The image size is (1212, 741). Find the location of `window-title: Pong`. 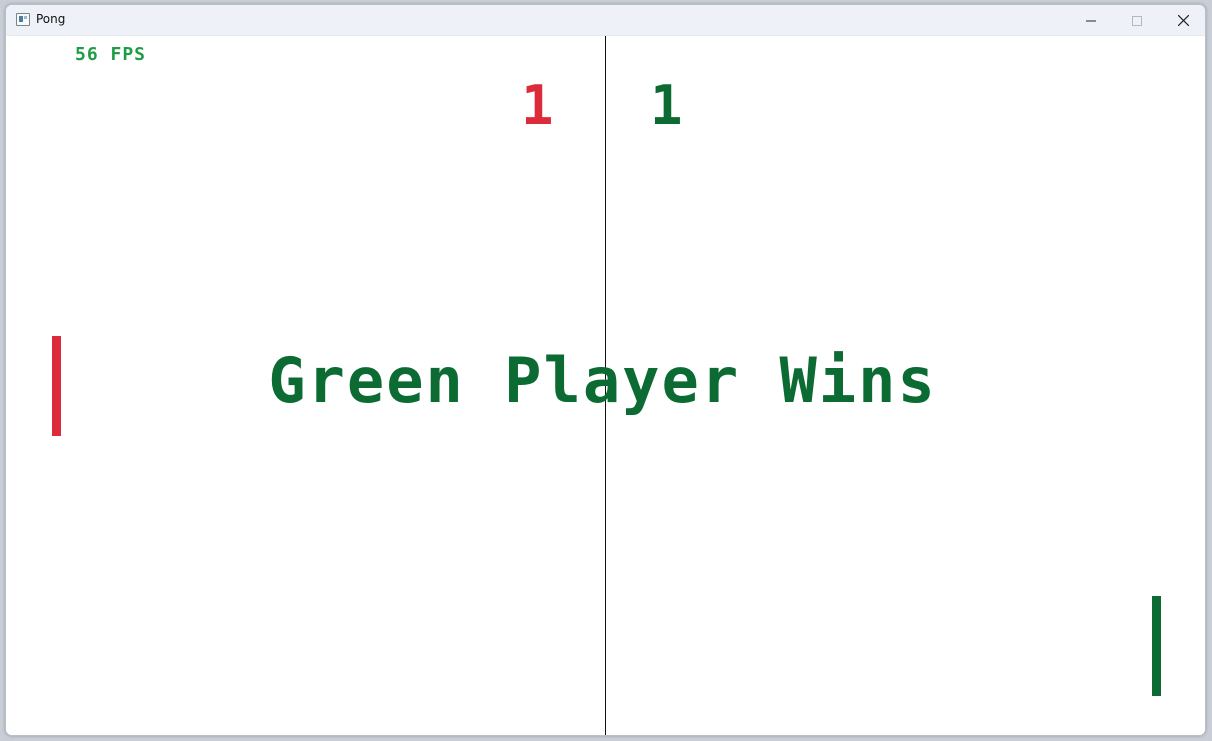

window-title: Pong is located at coordinates (51, 19).